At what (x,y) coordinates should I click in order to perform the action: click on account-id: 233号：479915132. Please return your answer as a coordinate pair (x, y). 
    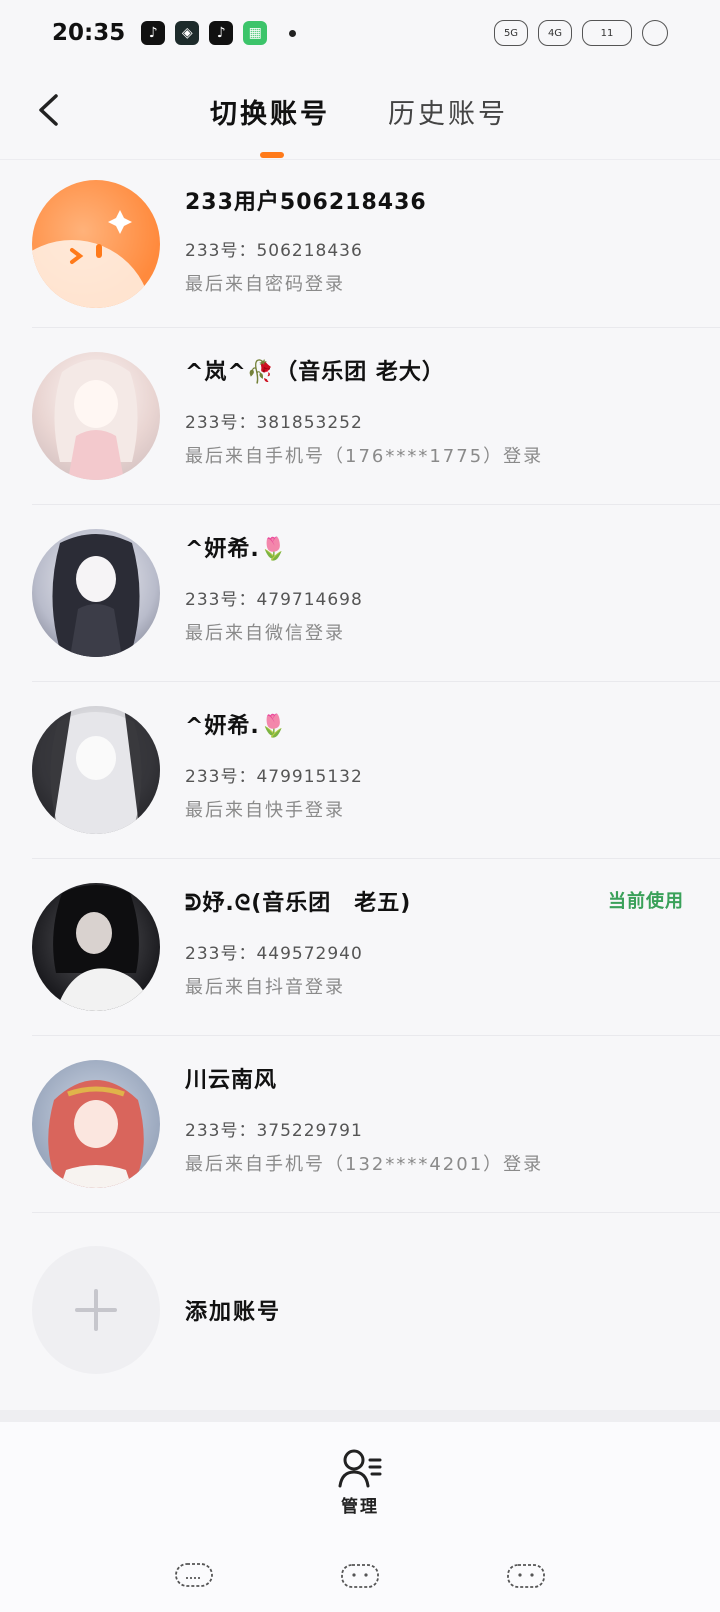
    Looking at the image, I should click on (274, 777).